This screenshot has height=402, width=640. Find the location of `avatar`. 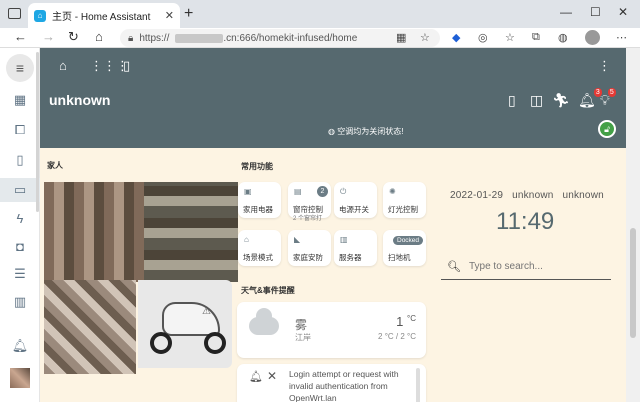

avatar is located at coordinates (592, 37).